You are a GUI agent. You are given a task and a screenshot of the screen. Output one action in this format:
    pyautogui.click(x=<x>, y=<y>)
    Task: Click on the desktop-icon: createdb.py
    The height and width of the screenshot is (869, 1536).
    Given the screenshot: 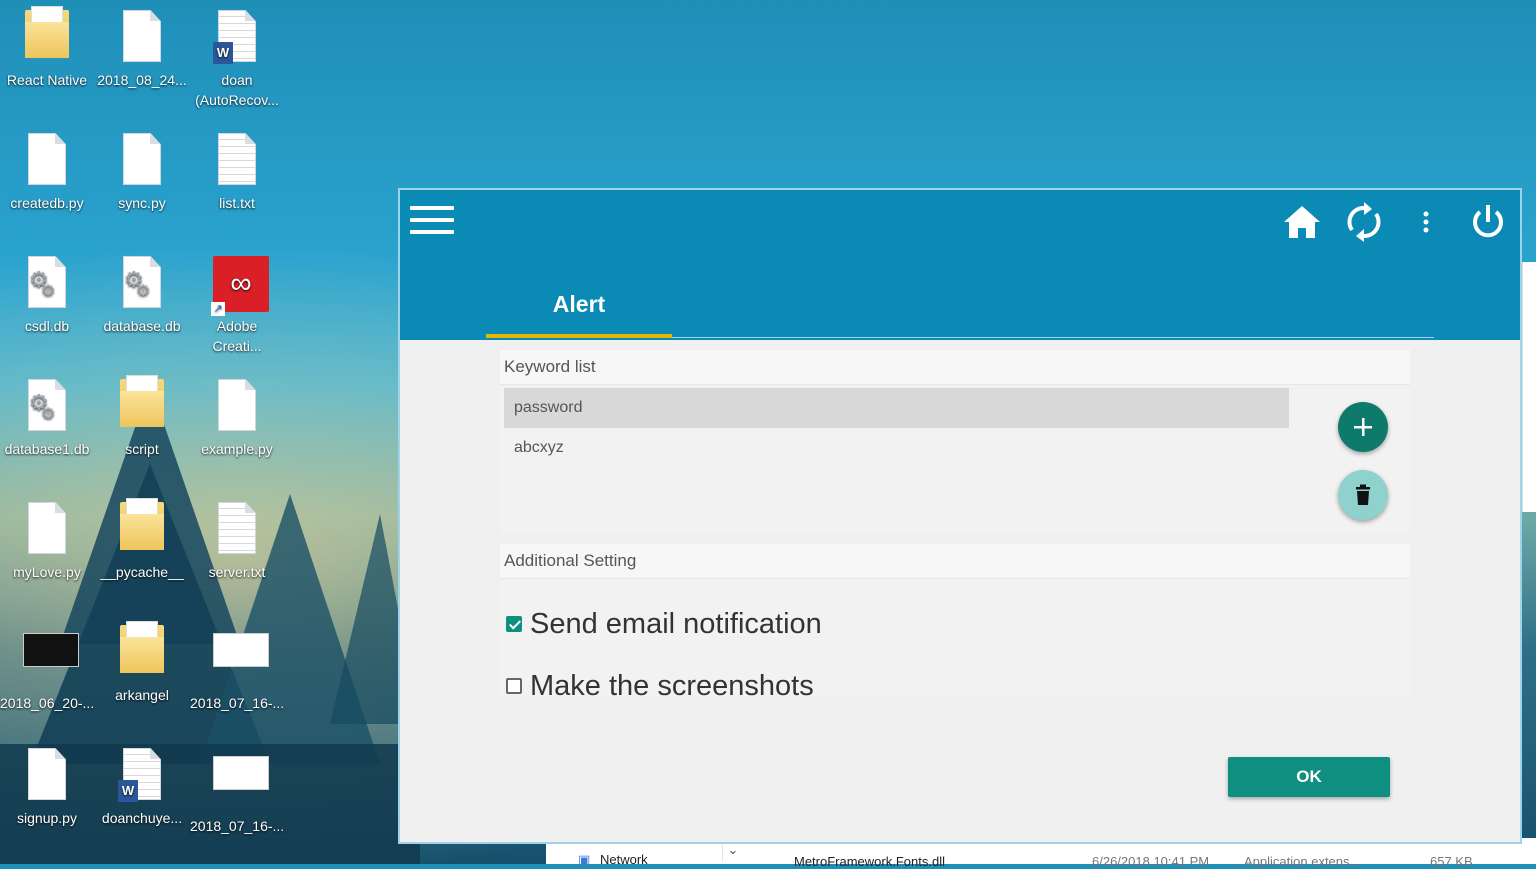 What is the action you would take?
    pyautogui.click(x=47, y=184)
    